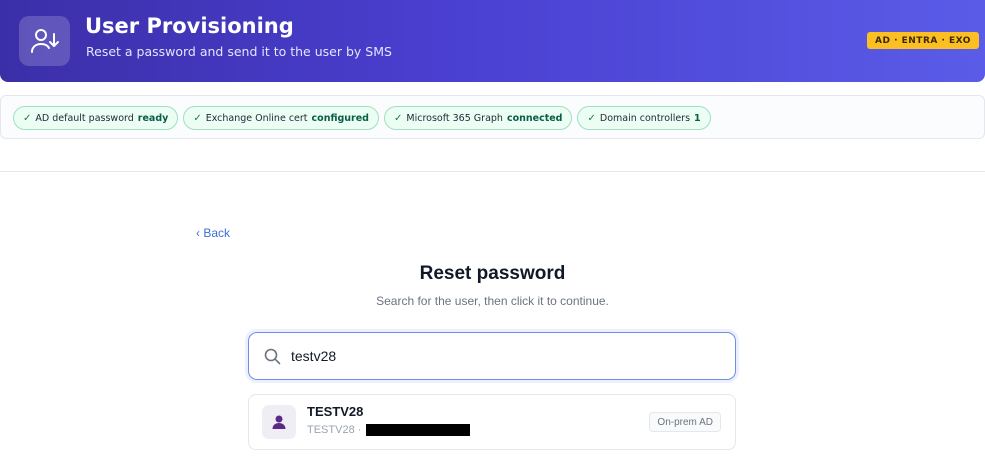 This screenshot has width=985, height=462. Describe the element at coordinates (492, 171) in the screenshot. I see `divider` at that location.